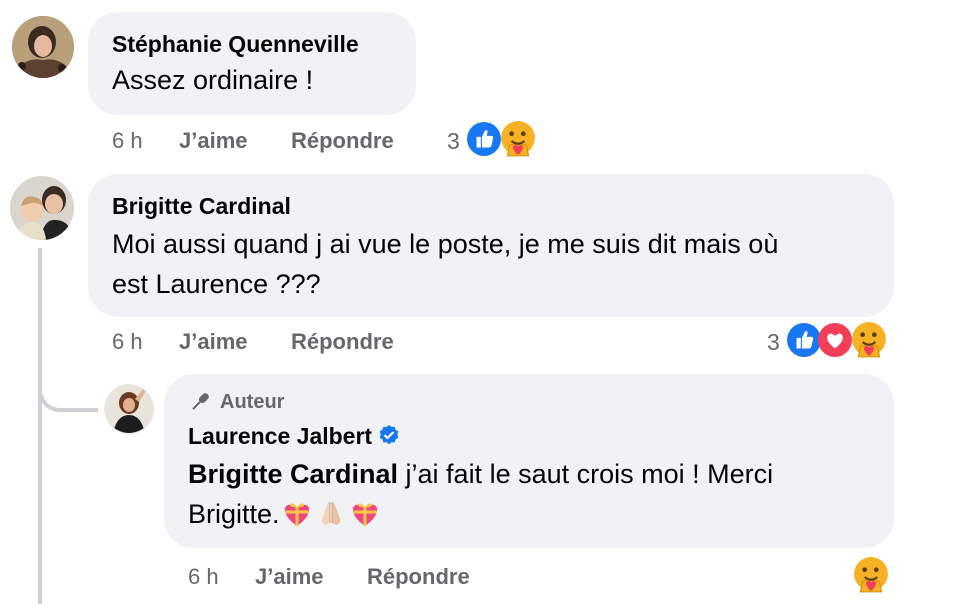 Image resolution: width=978 pixels, height=604 pixels. Describe the element at coordinates (252, 63) in the screenshot. I see `comment-bubble: Stéphanie Quenneville Assez ordinaire !` at that location.